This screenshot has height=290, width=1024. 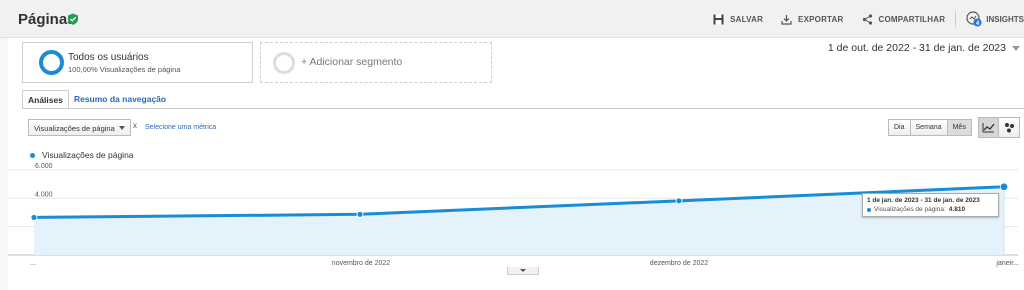 I want to click on tooltip-title: 1 de jan. de 2023 - 31 de jan. de 2023, so click(x=923, y=200).